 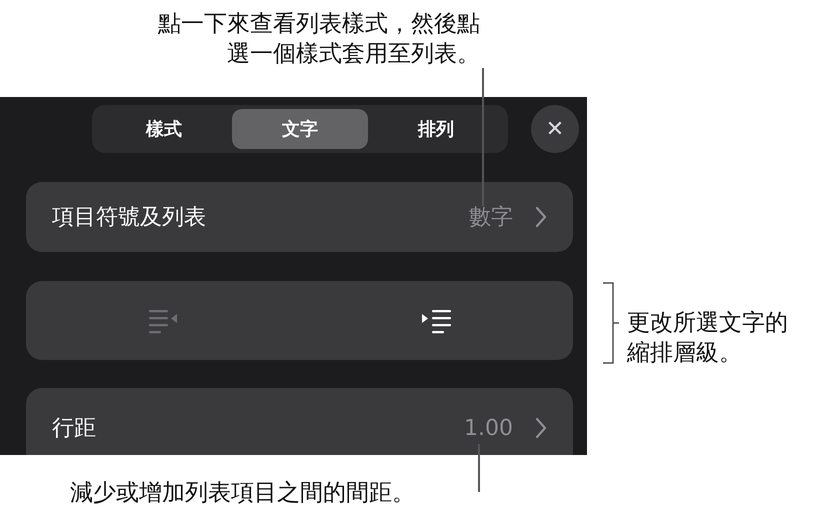 I want to click on settings-row: 行距 1.00, so click(x=299, y=421).